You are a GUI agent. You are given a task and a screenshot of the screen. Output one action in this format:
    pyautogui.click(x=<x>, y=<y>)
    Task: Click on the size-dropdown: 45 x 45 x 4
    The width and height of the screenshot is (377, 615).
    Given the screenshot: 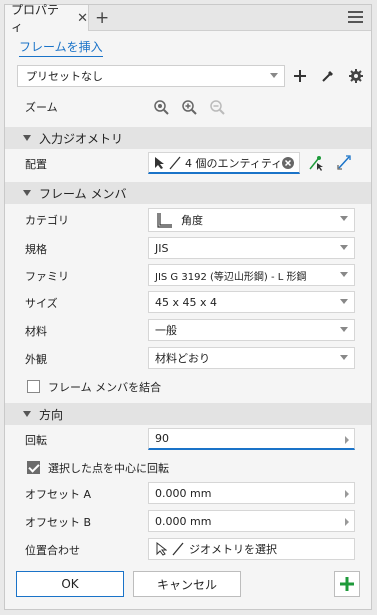 What is the action you would take?
    pyautogui.click(x=251, y=302)
    